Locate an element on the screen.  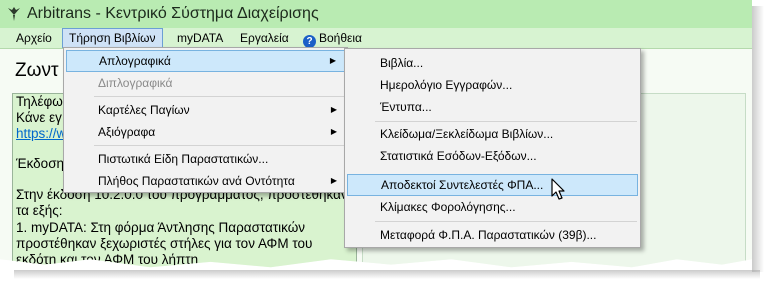
menu-item-fixed-assets: Καρτέλες Παγίων ▶ is located at coordinates (205, 110).